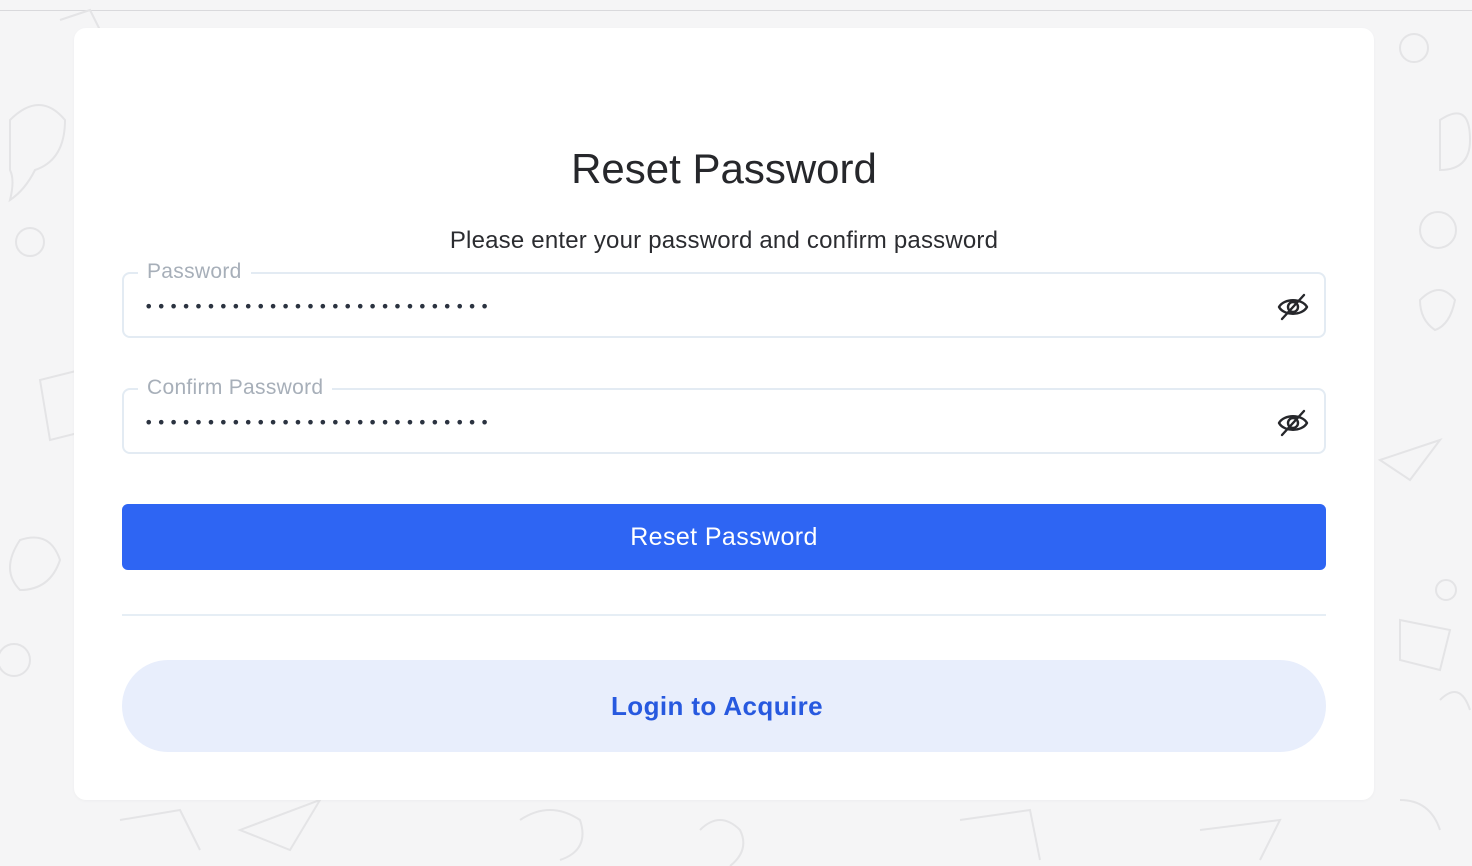  I want to click on reset-password-button: Reset Password, so click(724, 537).